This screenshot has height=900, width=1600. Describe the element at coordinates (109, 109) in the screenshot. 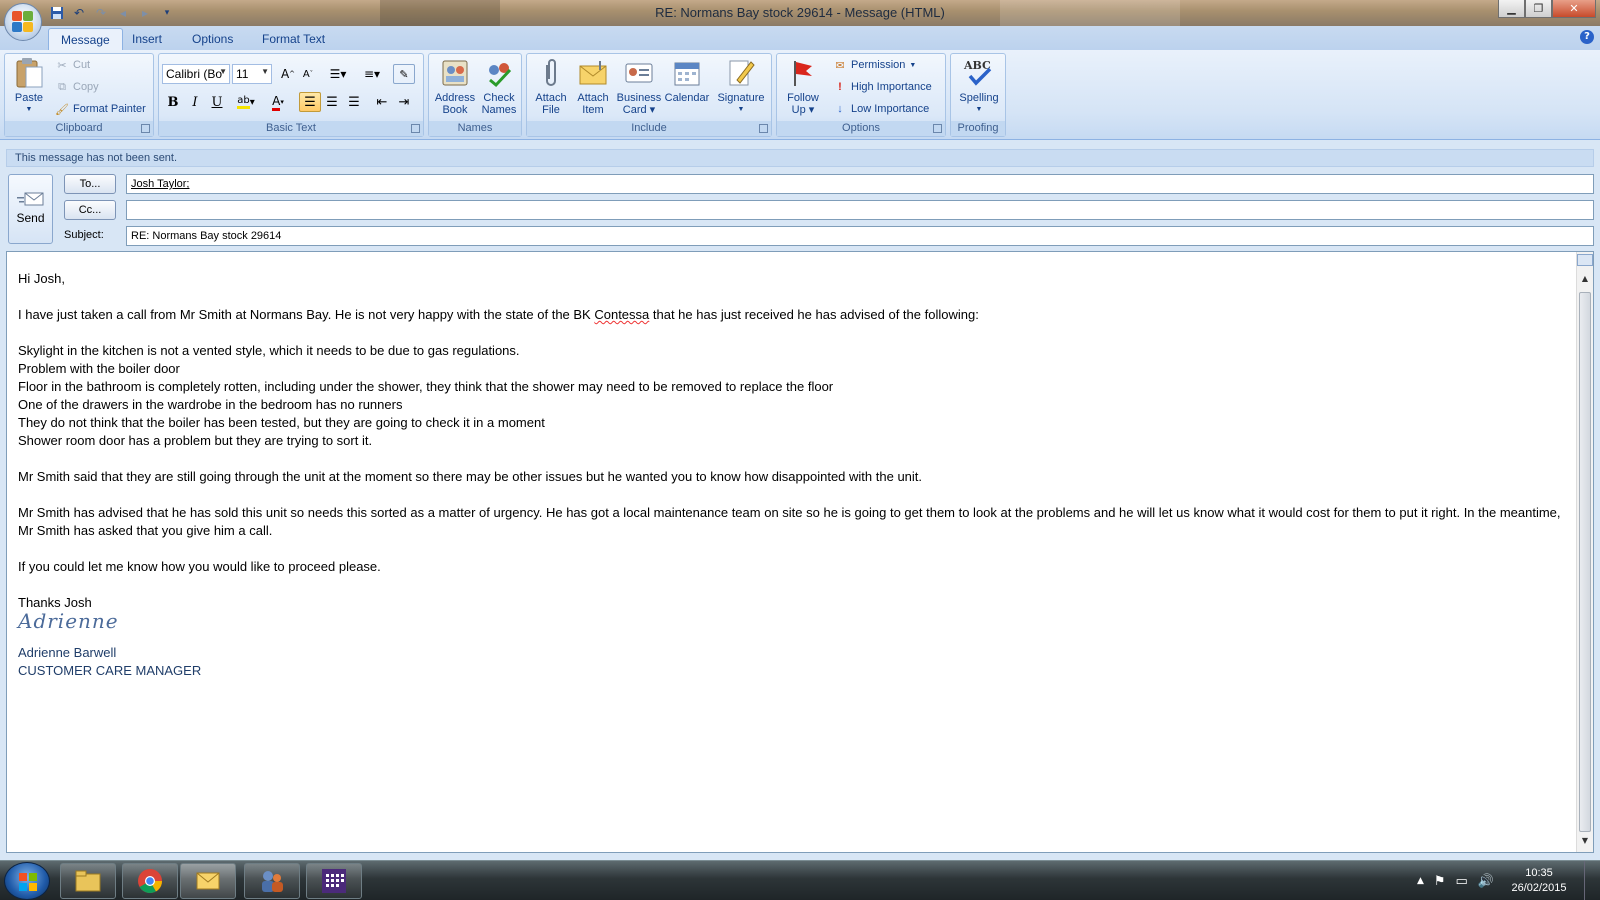

I see `format-painter-label: Format Painter` at that location.